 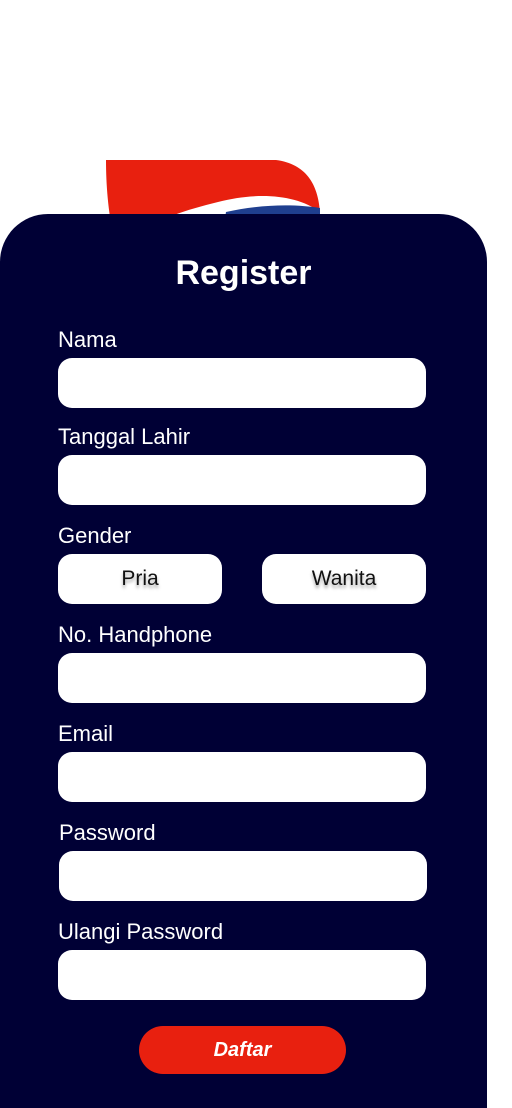 I want to click on page-title: Register, so click(x=243, y=273).